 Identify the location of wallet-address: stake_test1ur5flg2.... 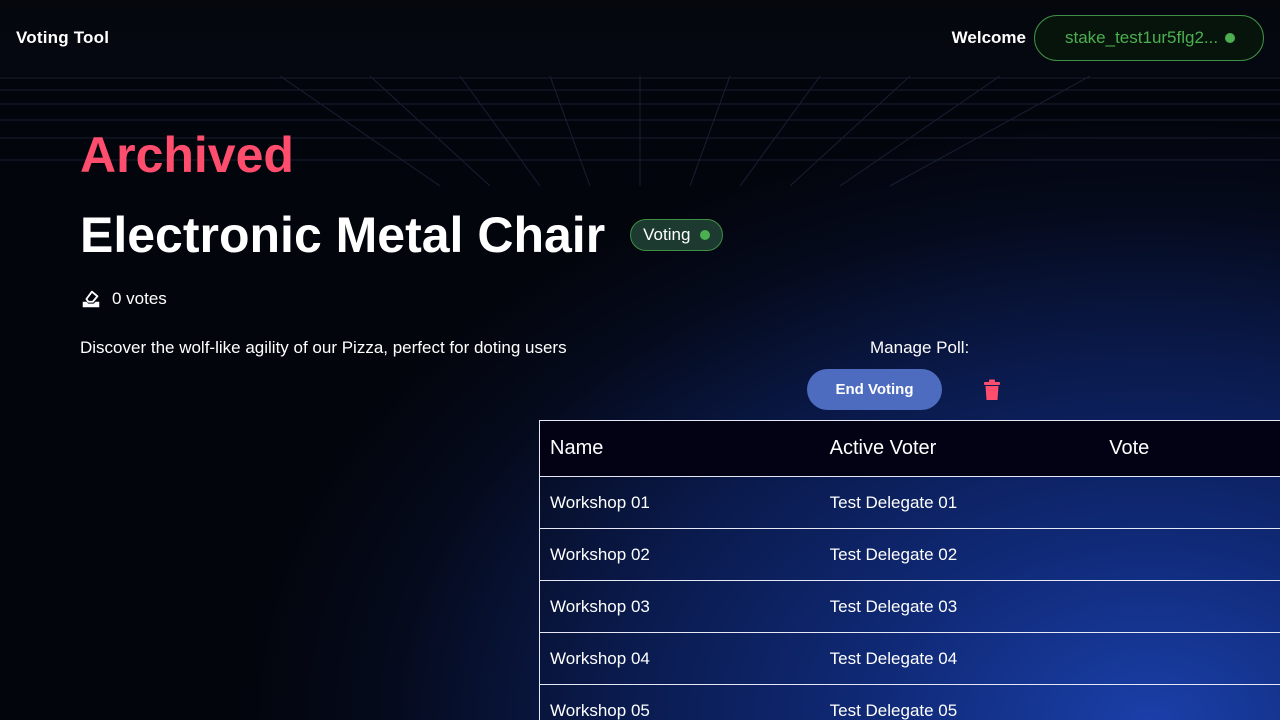
(1142, 37).